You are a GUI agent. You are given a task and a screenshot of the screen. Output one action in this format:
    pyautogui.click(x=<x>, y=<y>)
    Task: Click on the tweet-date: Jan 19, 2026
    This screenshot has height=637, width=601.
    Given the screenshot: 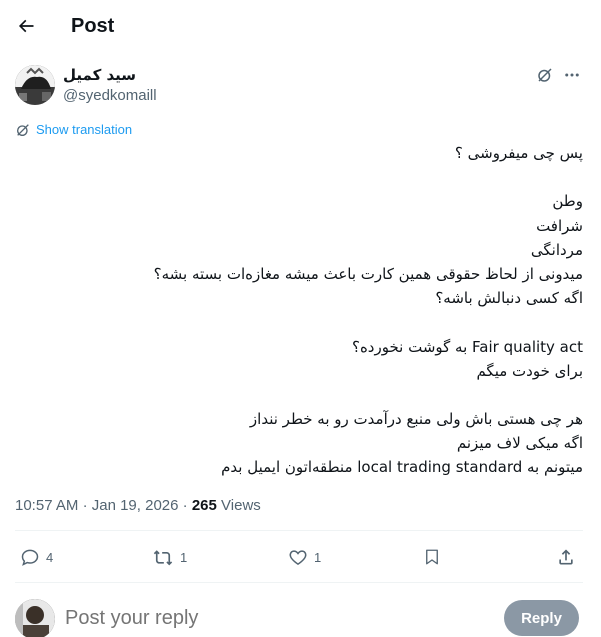 What is the action you would take?
    pyautogui.click(x=135, y=505)
    